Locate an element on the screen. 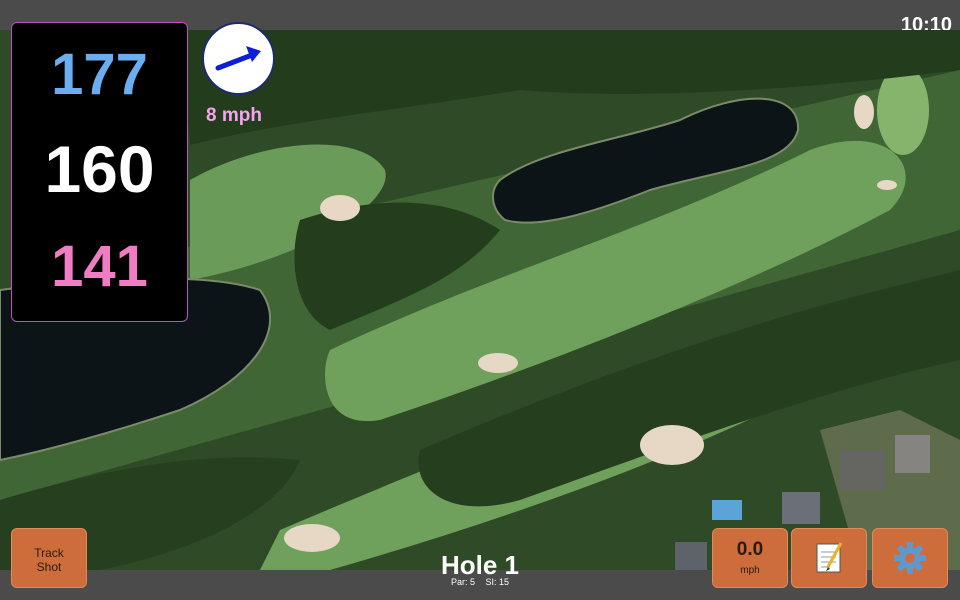 The width and height of the screenshot is (960, 600). gear-icon is located at coordinates (910, 558).